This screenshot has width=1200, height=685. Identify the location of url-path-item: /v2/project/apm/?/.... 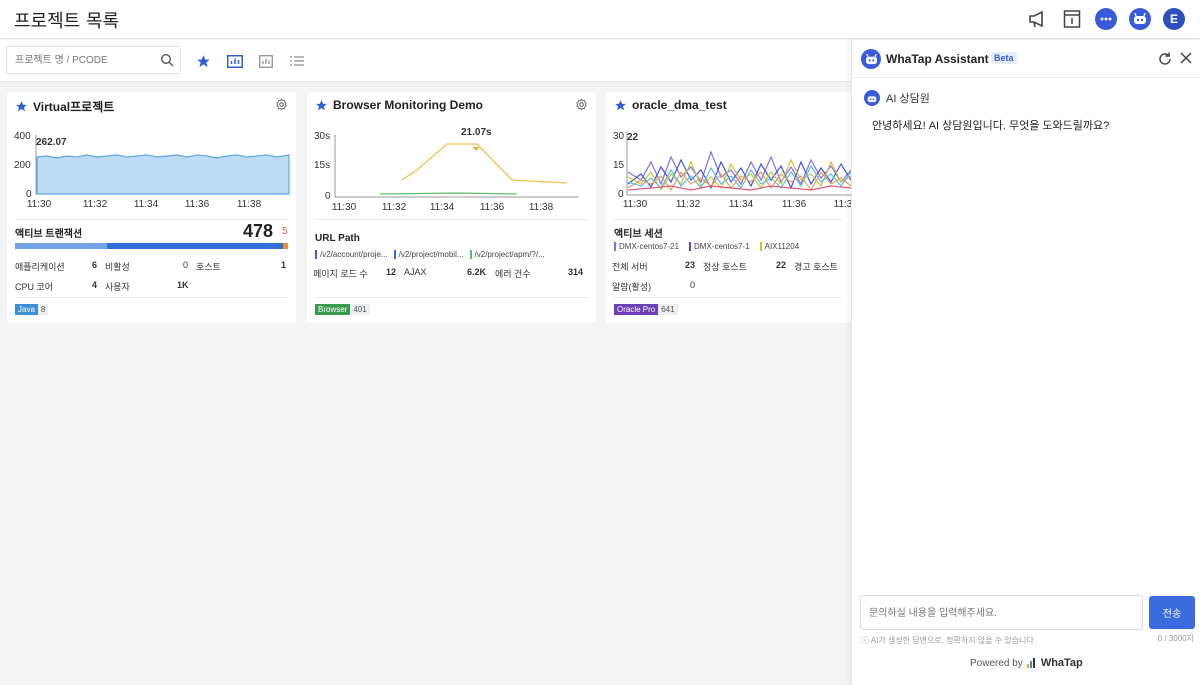
(507, 254).